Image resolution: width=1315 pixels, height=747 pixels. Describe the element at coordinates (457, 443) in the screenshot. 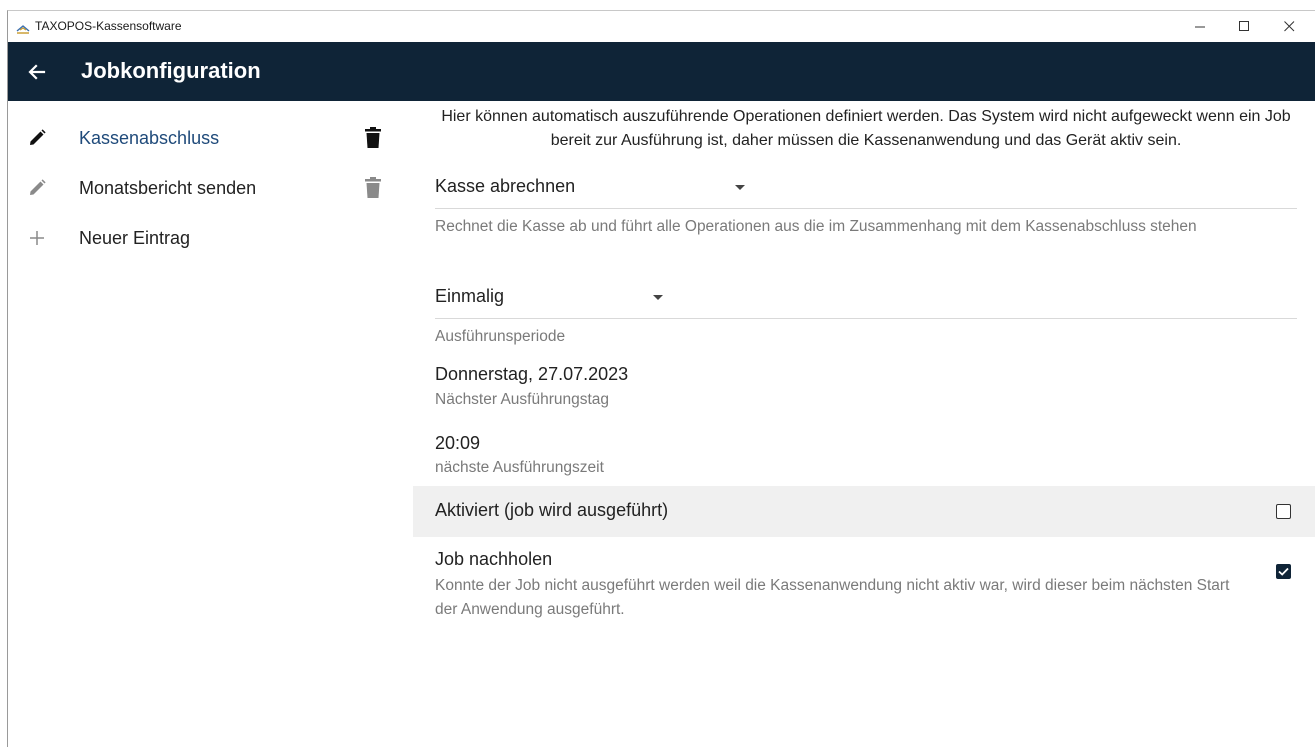

I see `next-time-value: 20:09` at that location.